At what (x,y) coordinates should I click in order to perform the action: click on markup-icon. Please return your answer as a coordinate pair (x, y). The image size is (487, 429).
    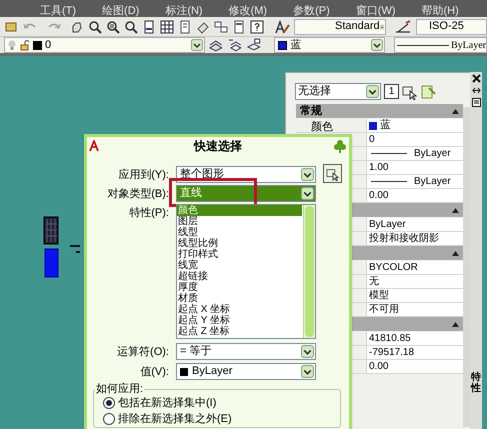
    Looking at the image, I should click on (221, 27).